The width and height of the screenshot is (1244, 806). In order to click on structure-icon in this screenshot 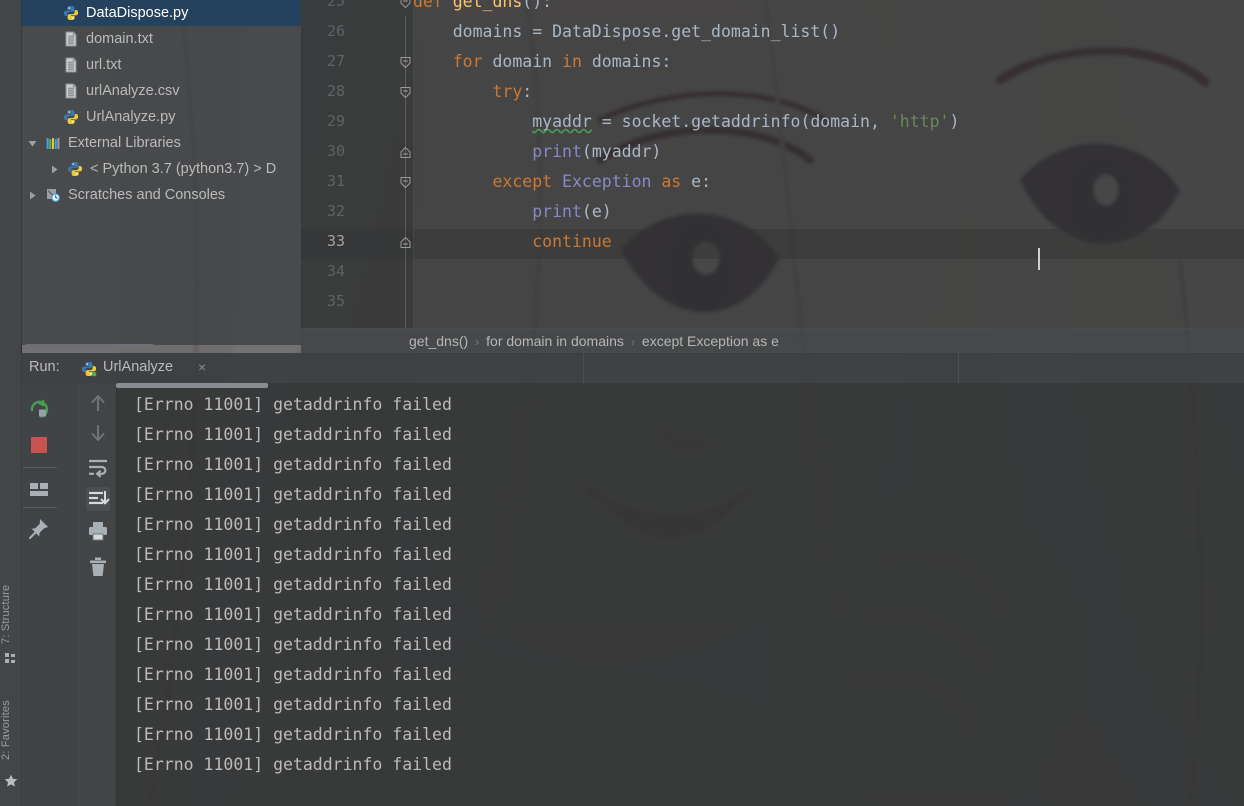, I will do `click(10, 658)`.